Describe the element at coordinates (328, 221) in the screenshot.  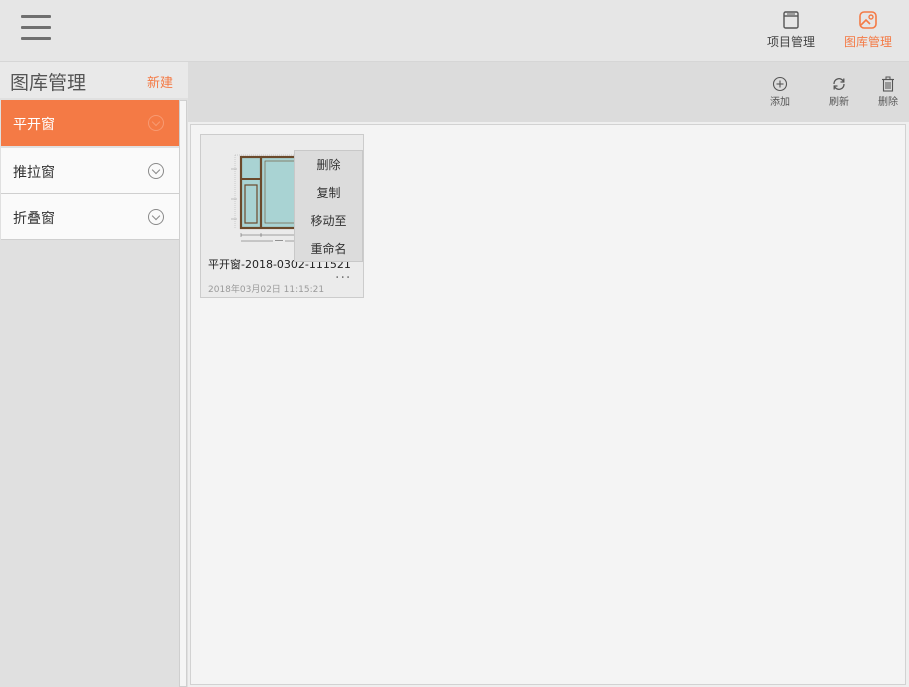
I see `context-menu-move-to: 移动至` at that location.